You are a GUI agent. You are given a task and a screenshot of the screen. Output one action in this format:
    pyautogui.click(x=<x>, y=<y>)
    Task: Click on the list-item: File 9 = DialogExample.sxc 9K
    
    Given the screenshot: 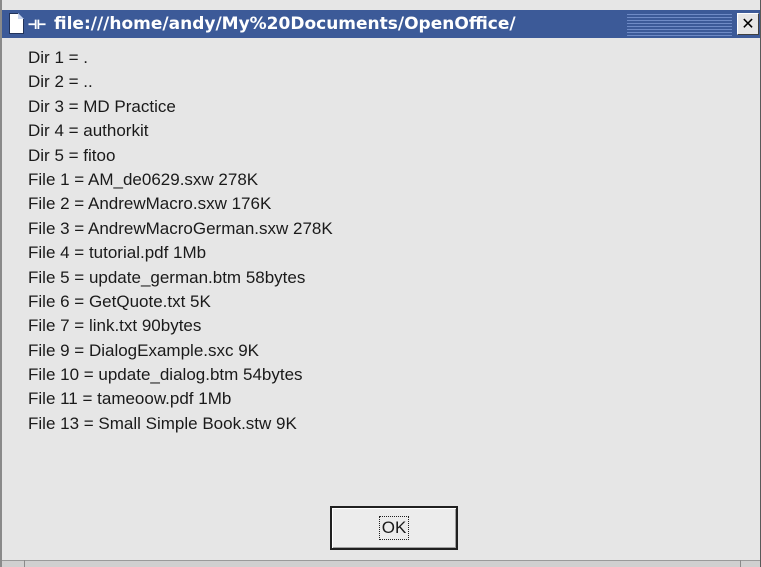 What is the action you would take?
    pyautogui.click(x=144, y=350)
    